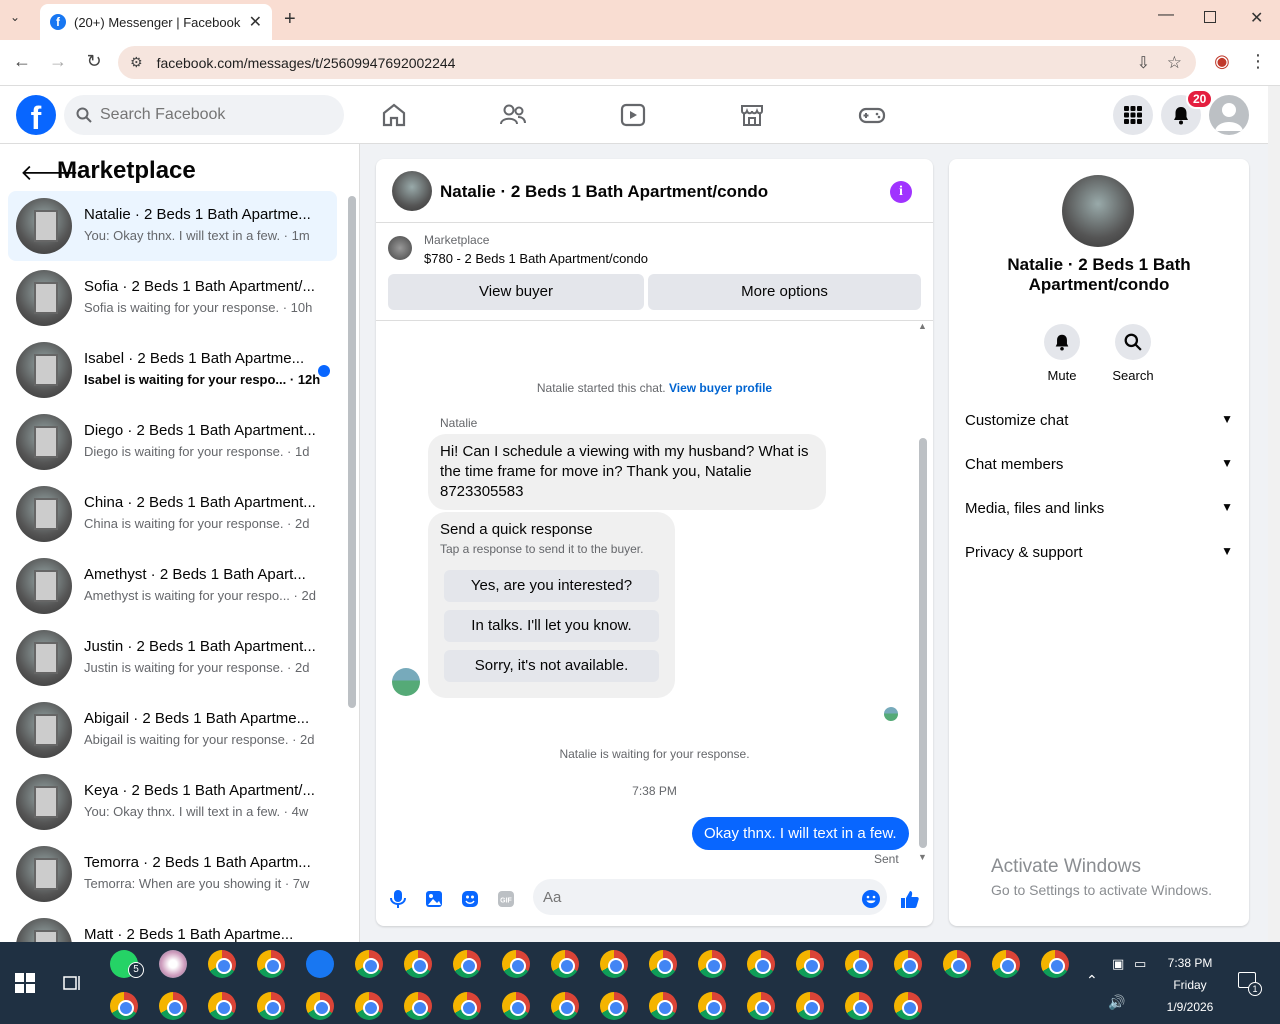  Describe the element at coordinates (513, 115) in the screenshot. I see `friends-icon` at that location.